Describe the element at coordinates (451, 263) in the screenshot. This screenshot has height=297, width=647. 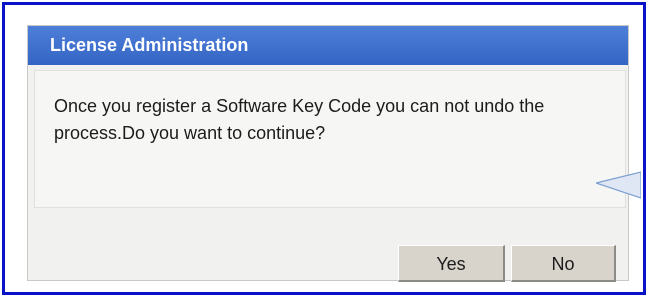
I see `yes-button: Yes` at that location.